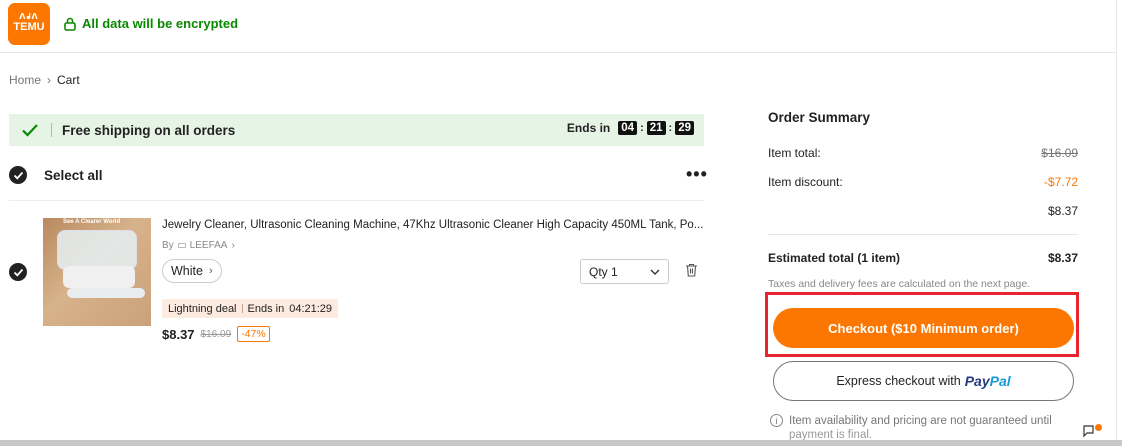  Describe the element at coordinates (923, 234) in the screenshot. I see `summary-divider` at that location.